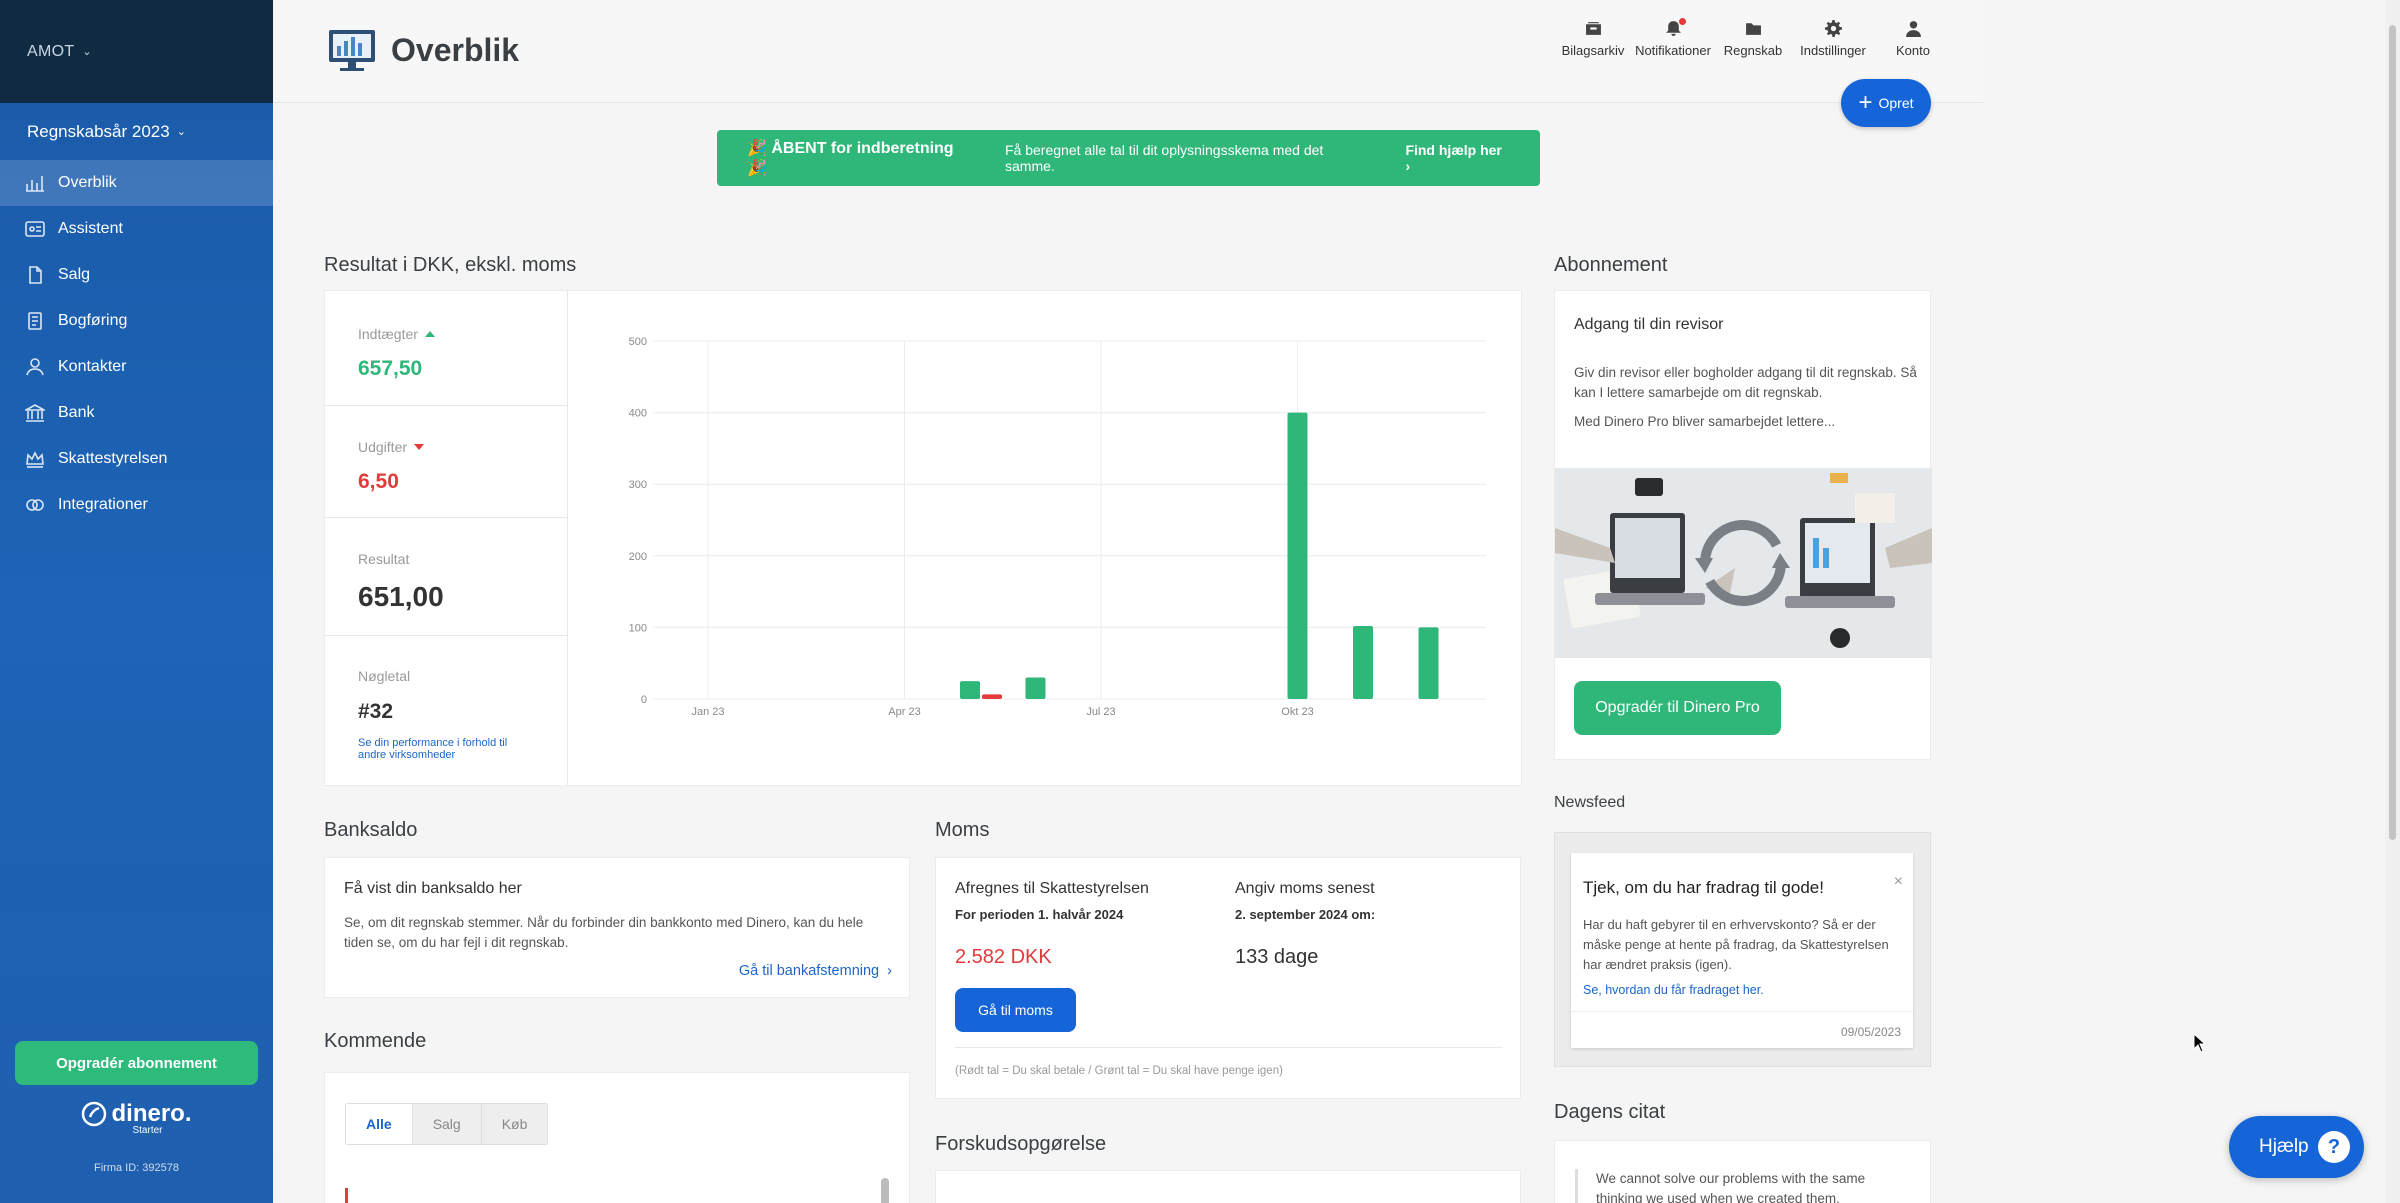 The width and height of the screenshot is (2400, 1203). What do you see at coordinates (35, 459) in the screenshot?
I see `crown-icon` at bounding box center [35, 459].